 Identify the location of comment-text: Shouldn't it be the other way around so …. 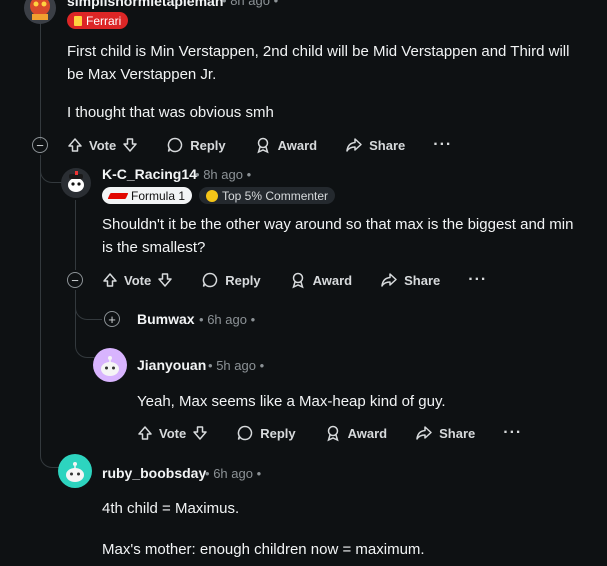
(338, 236).